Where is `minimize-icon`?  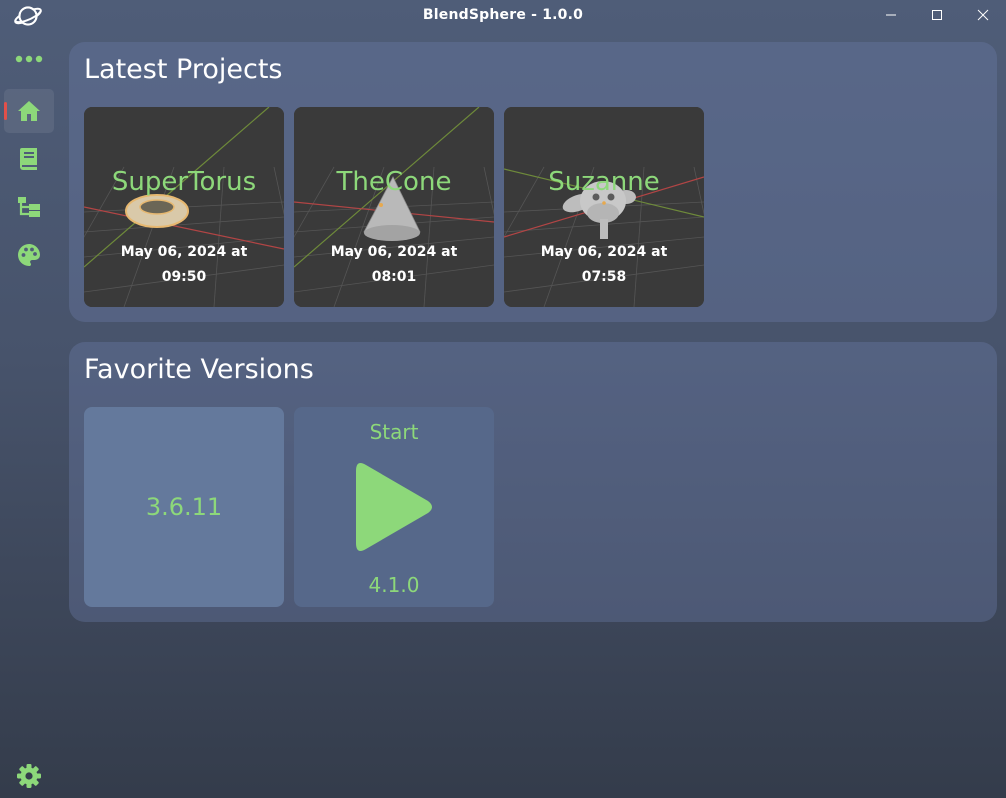 minimize-icon is located at coordinates (891, 15).